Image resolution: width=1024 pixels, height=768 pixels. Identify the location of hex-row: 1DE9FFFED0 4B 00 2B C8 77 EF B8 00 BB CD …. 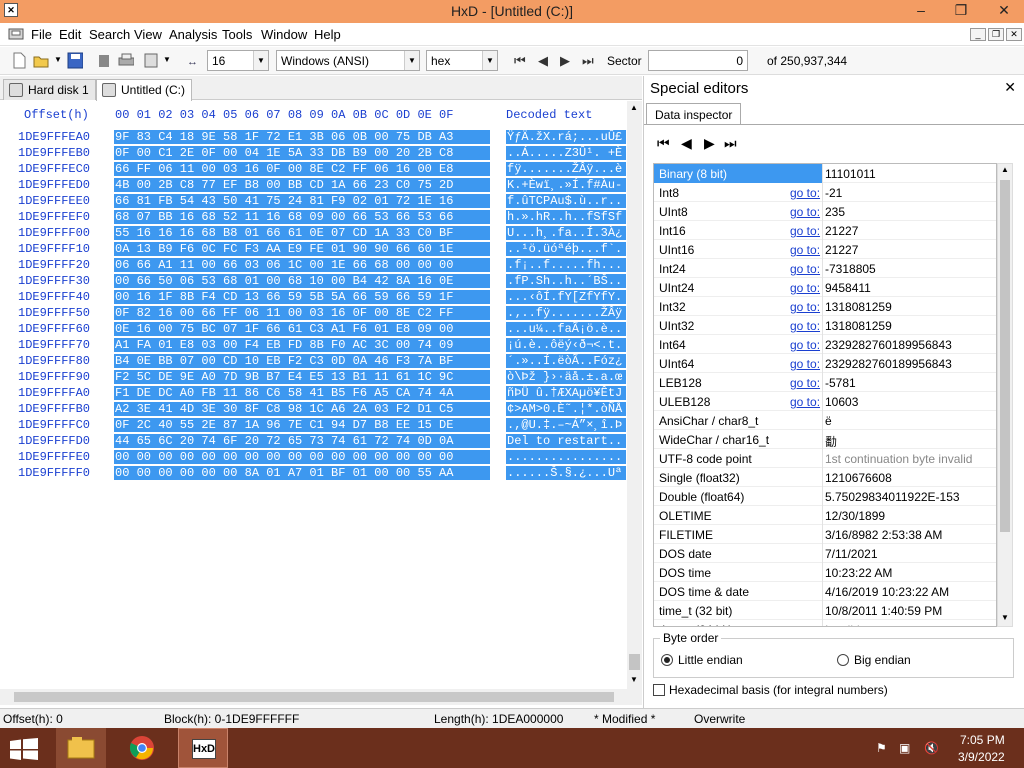
(313, 186).